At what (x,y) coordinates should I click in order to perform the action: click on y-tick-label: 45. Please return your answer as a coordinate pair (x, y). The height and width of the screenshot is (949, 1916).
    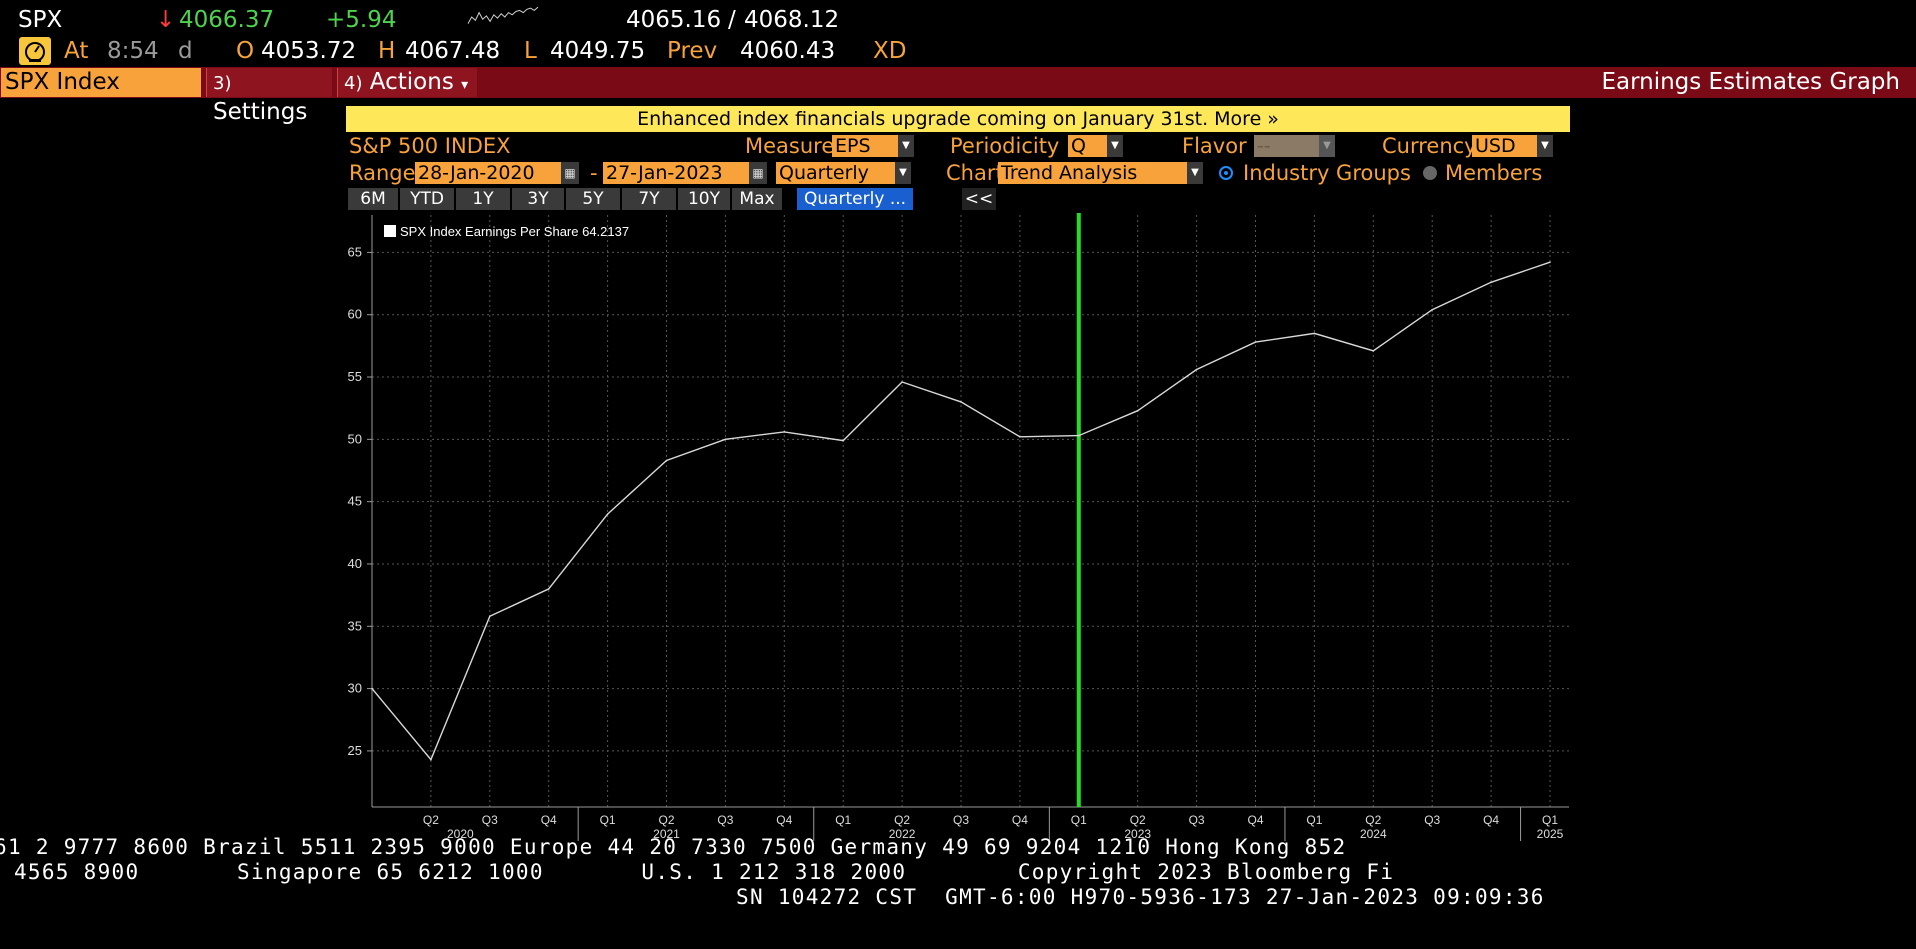
    Looking at the image, I should click on (355, 501).